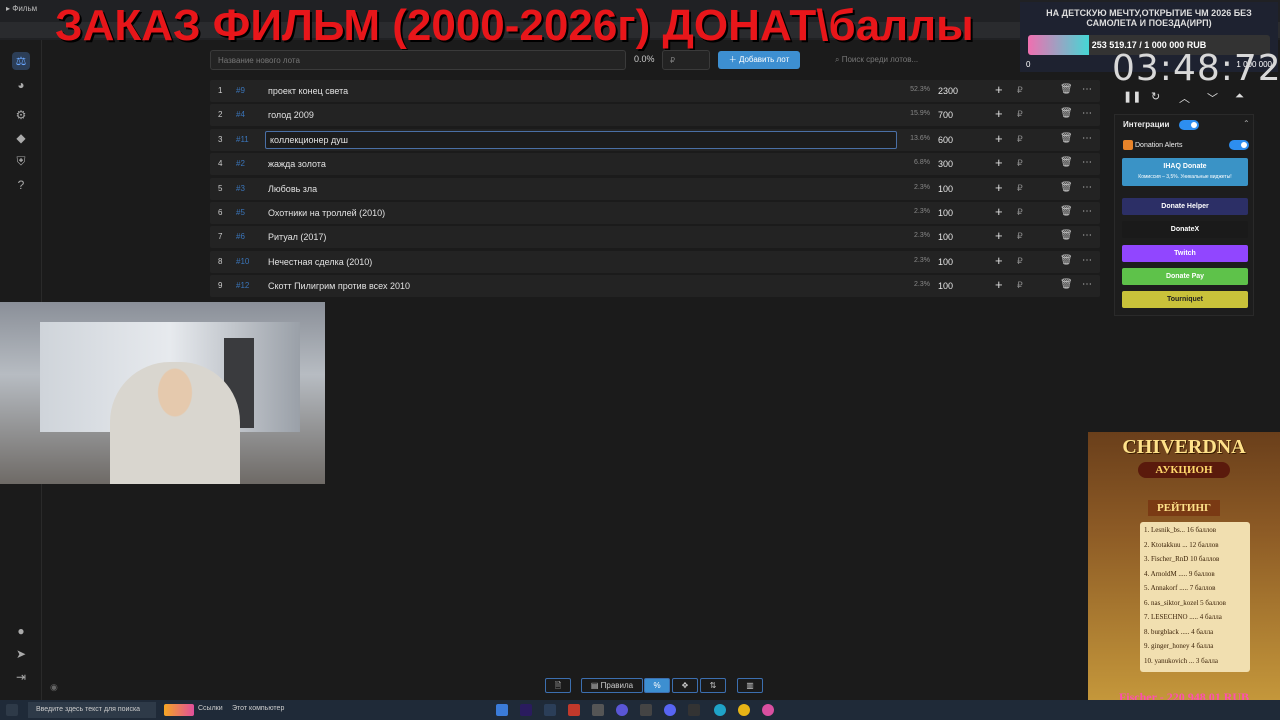 The height and width of the screenshot is (720, 1280). Describe the element at coordinates (1185, 206) in the screenshot. I see `integration-button: Donate Helper` at that location.